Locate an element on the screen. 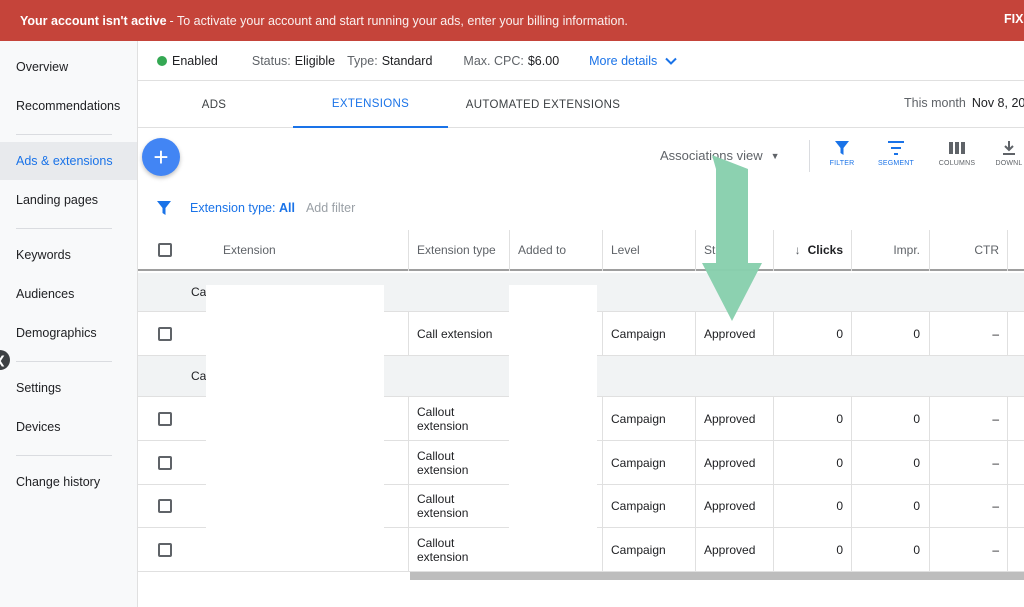  date-range-value: Nov 8, 20 is located at coordinates (997, 103).